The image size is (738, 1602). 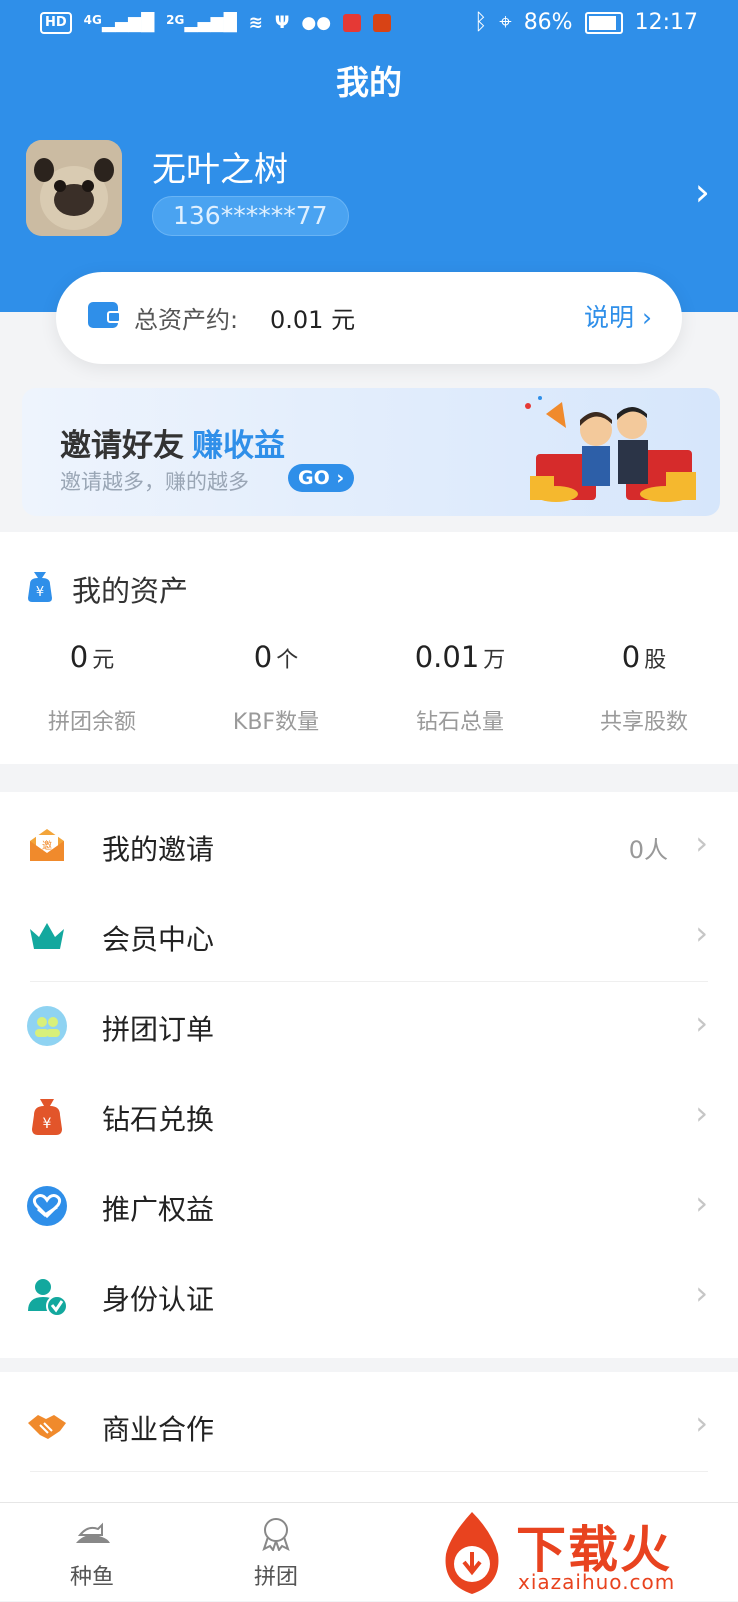 What do you see at coordinates (92, 687) in the screenshot?
I see `stat-group-balance: 0元 拼团余额` at bounding box center [92, 687].